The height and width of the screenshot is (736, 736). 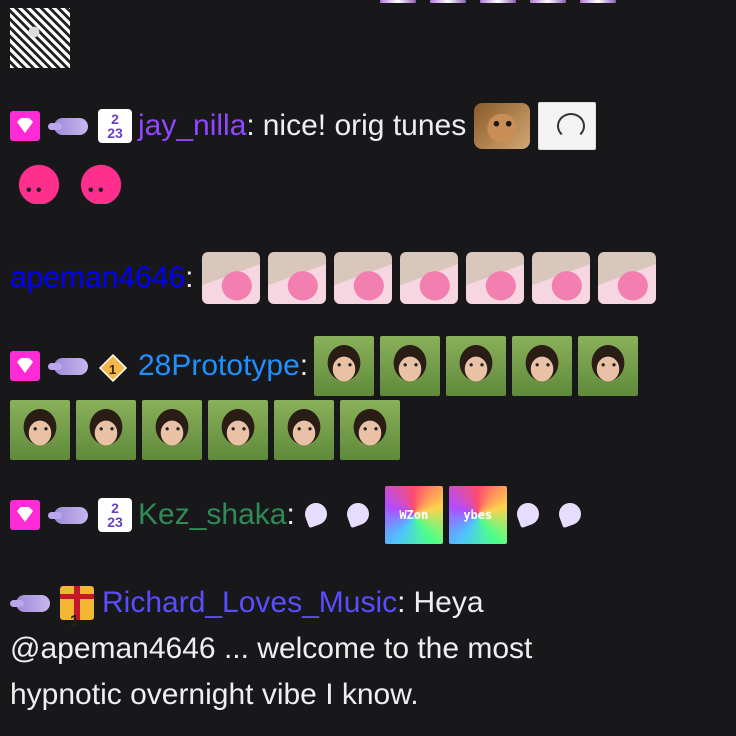 What do you see at coordinates (192, 126) in the screenshot?
I see `username-jay-nilla: jay_nilla` at bounding box center [192, 126].